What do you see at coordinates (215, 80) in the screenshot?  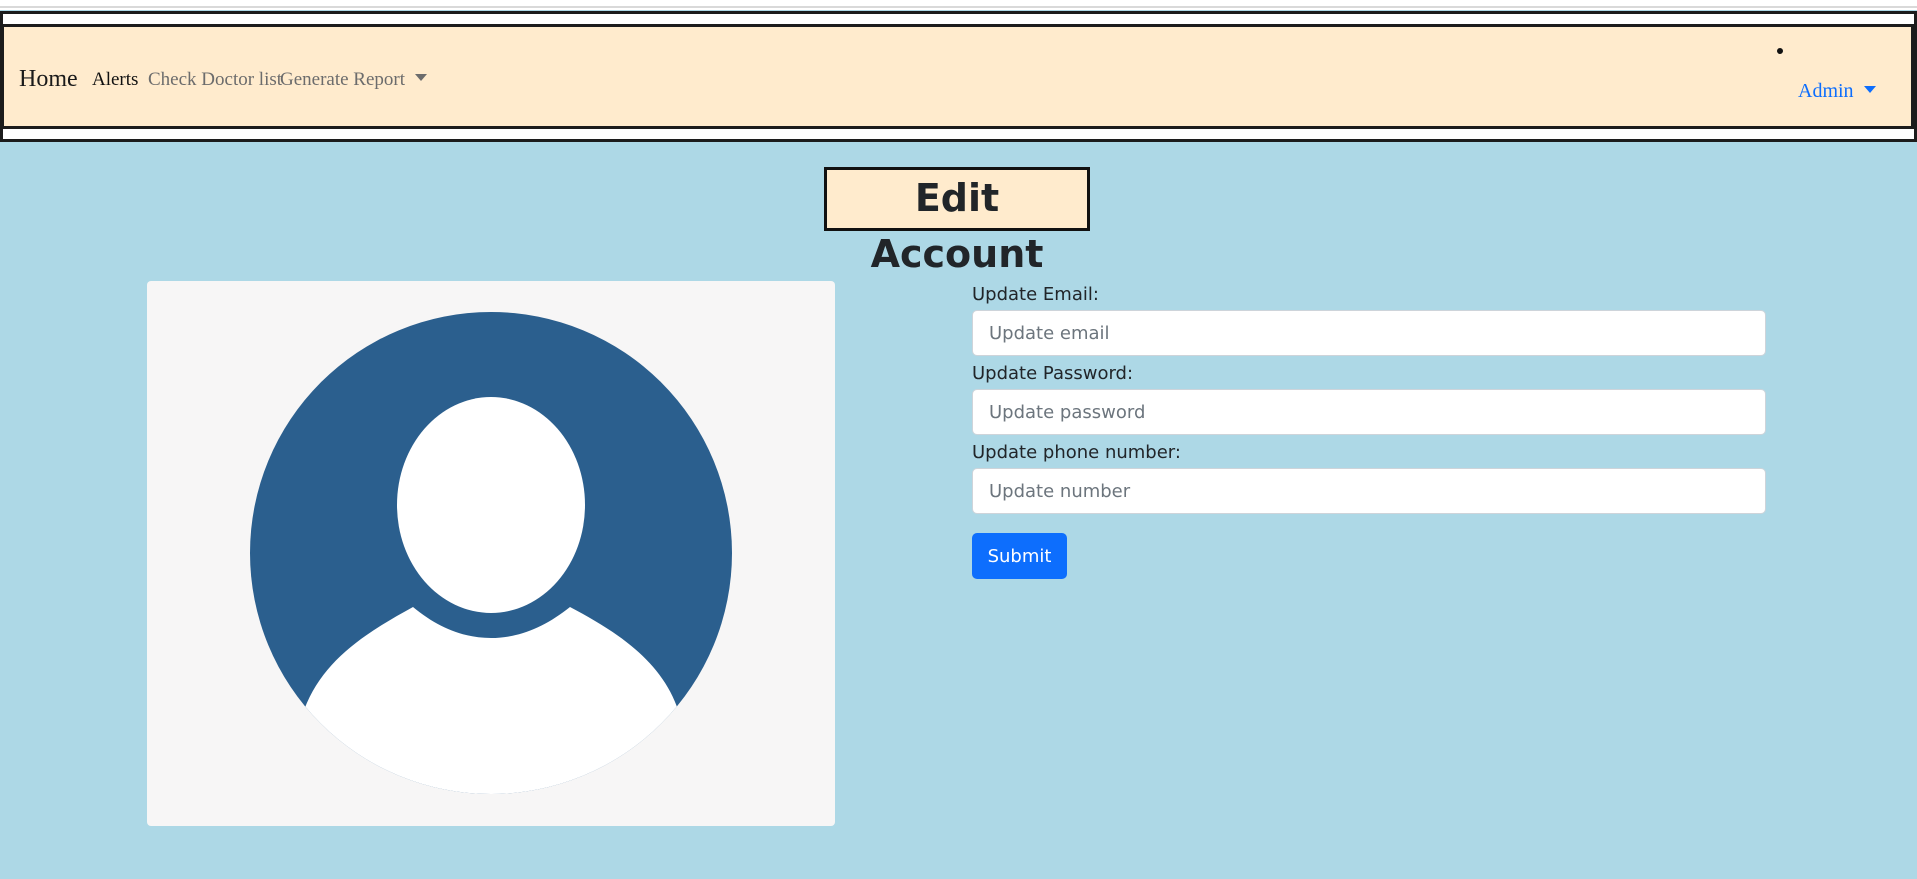 I see `nav-link-check-doctor-list: Check Doctor list` at bounding box center [215, 80].